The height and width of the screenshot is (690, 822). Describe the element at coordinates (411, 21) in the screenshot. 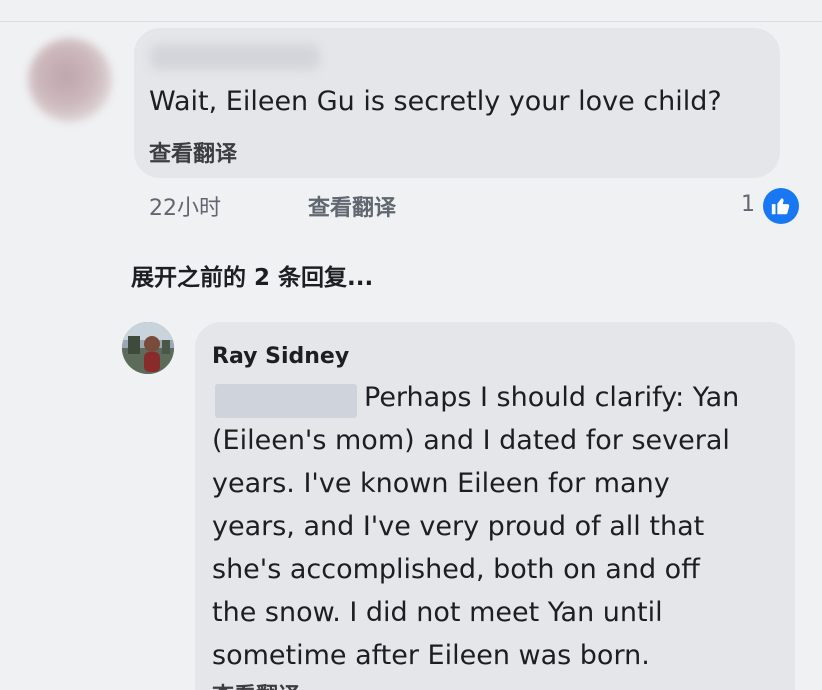

I see `divider` at that location.